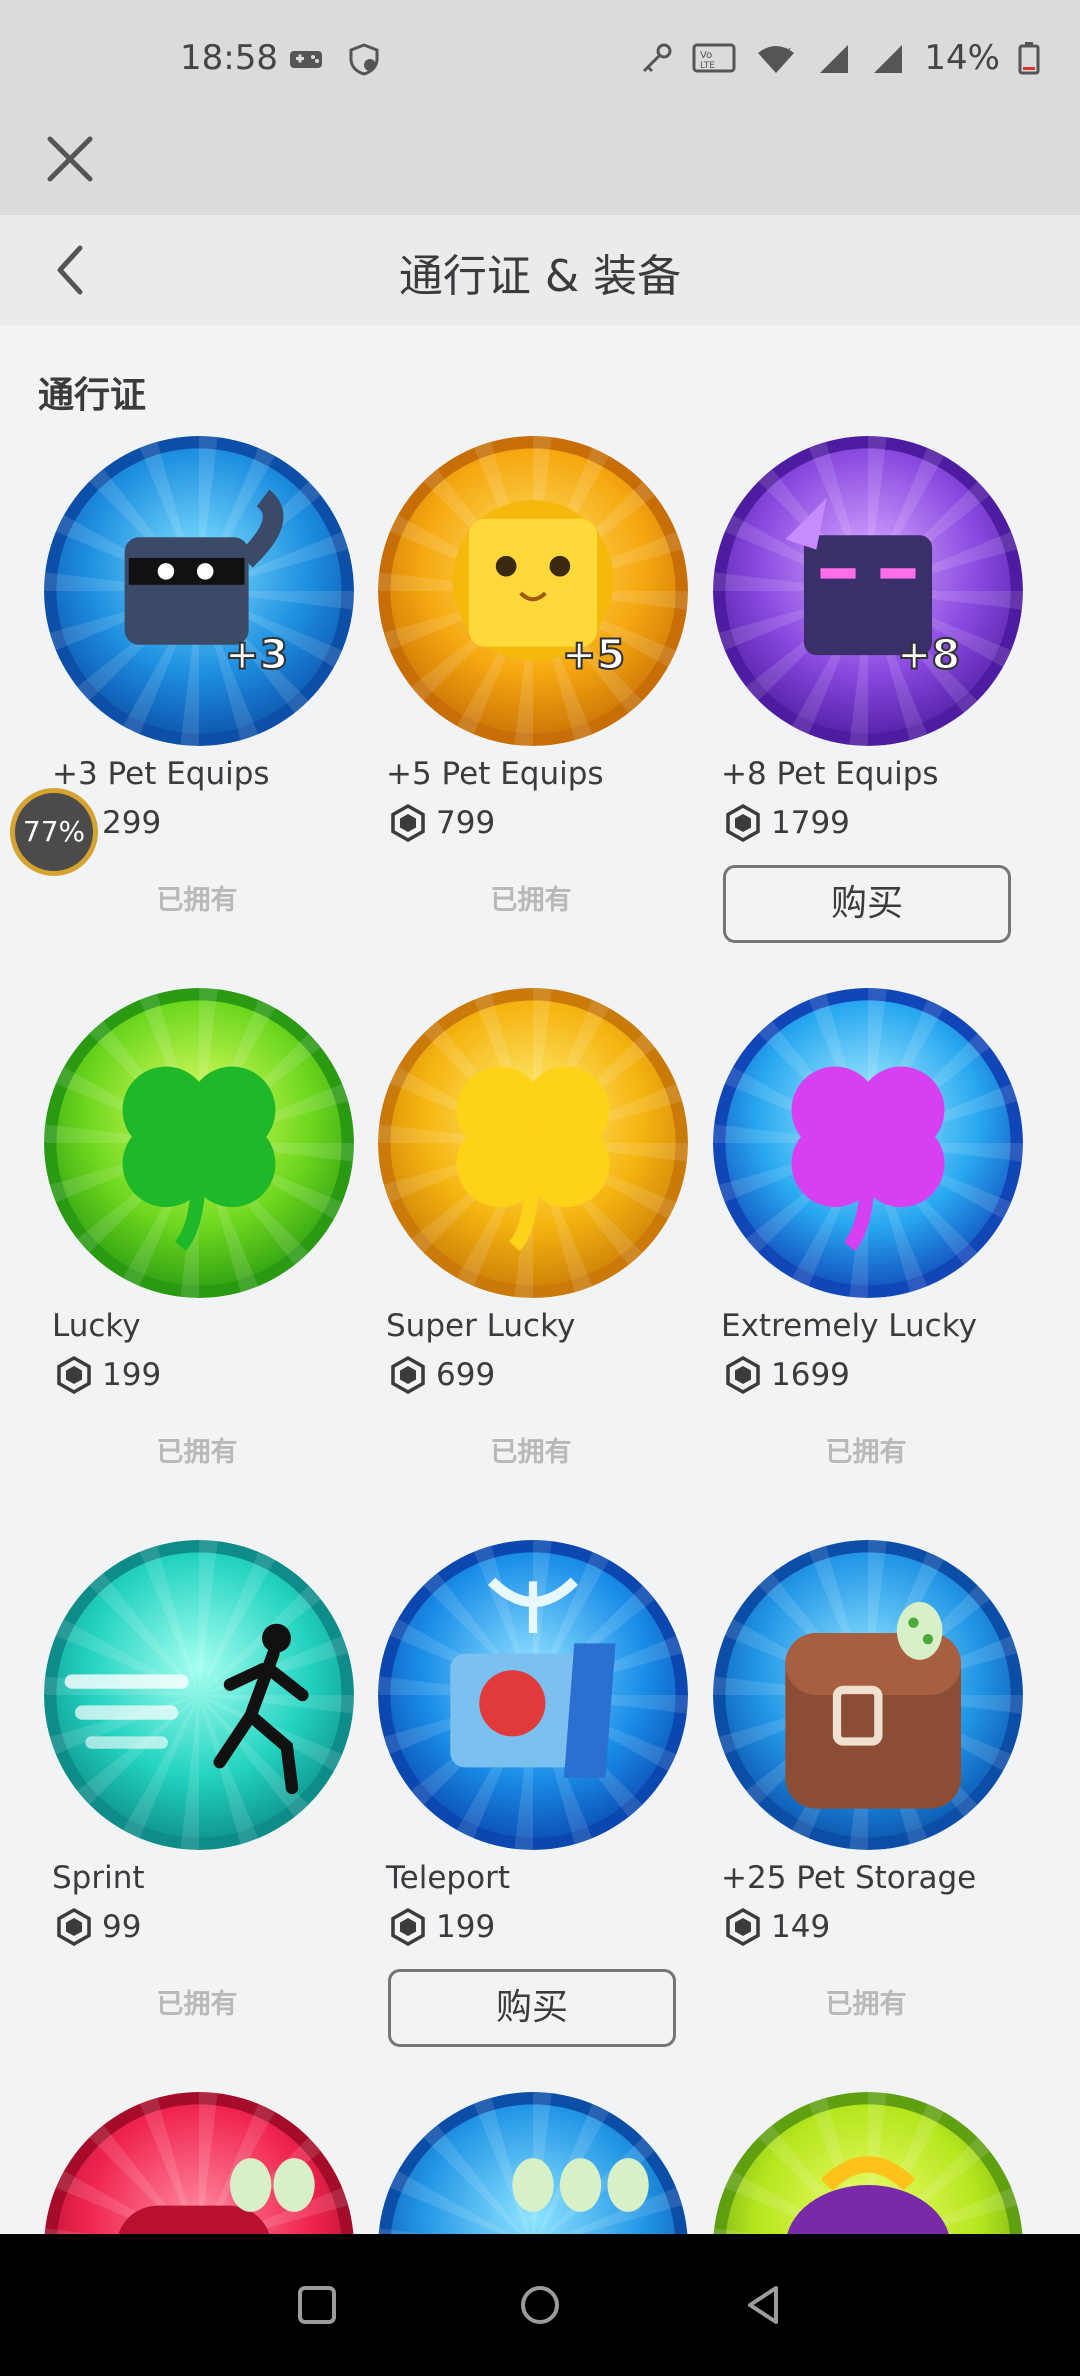 This screenshot has width=1080, height=2376. What do you see at coordinates (540, 170) in the screenshot?
I see `close-bar` at bounding box center [540, 170].